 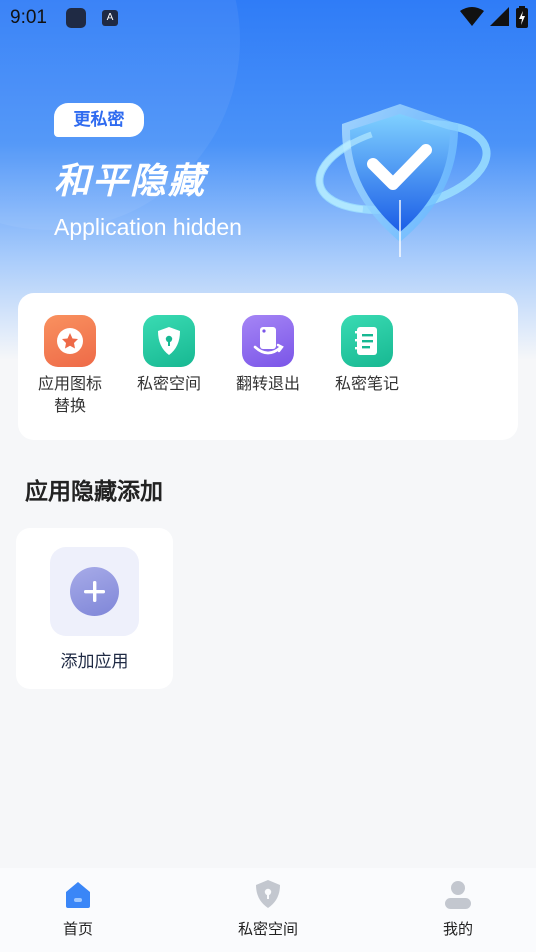 What do you see at coordinates (268, 341) in the screenshot?
I see `flip-phone-icon` at bounding box center [268, 341].